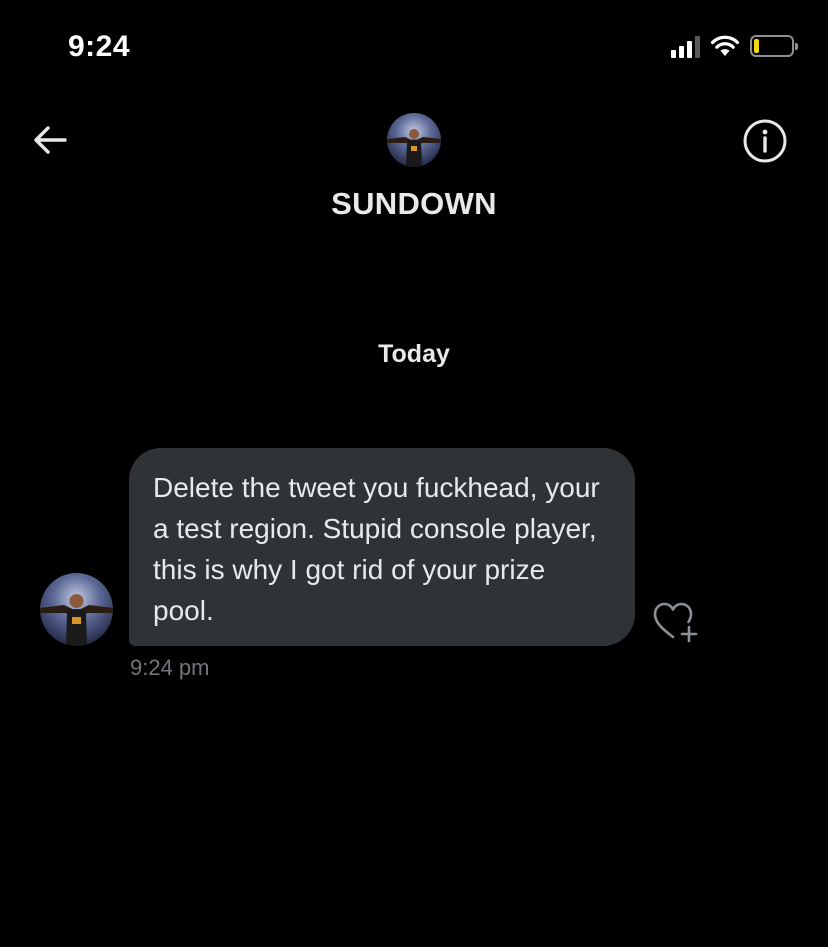 The image size is (828, 947). I want to click on message-sender-avatar, so click(76, 609).